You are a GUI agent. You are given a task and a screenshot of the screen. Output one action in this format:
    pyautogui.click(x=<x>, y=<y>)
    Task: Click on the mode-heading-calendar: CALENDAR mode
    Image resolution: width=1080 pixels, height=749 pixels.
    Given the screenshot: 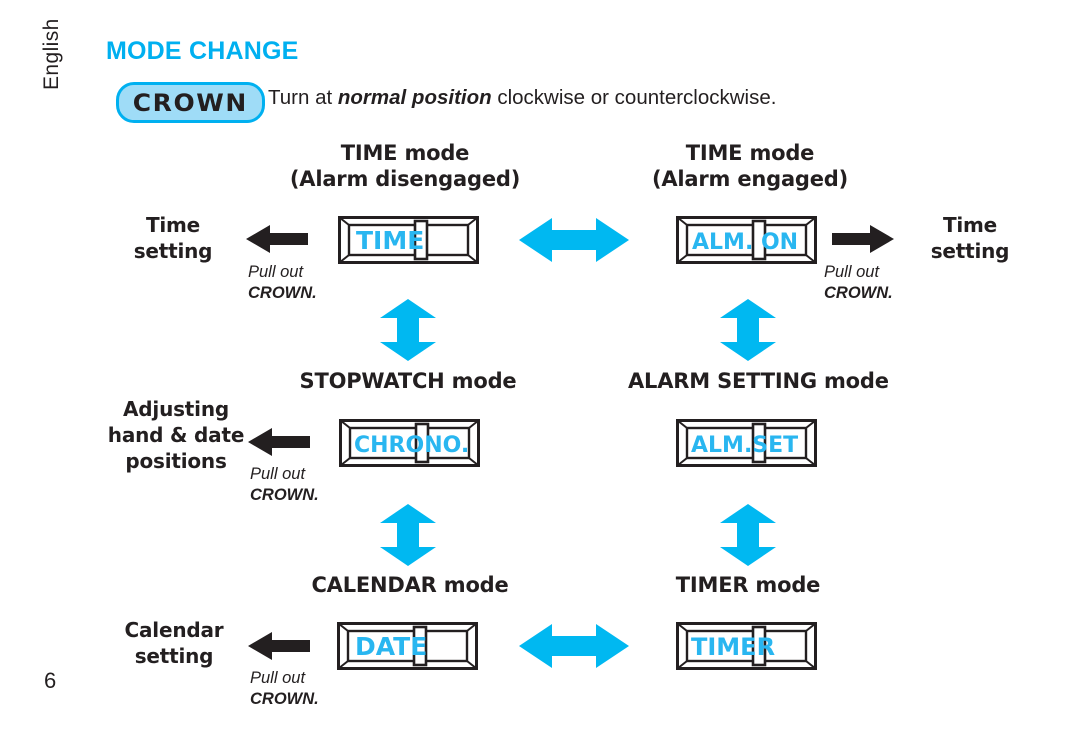 What is the action you would take?
    pyautogui.click(x=410, y=585)
    